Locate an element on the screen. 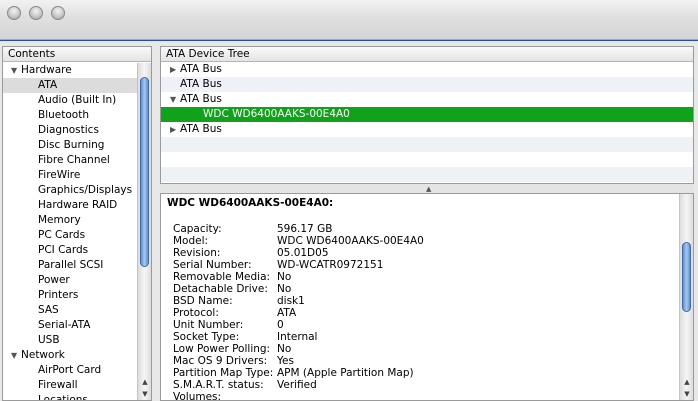 Image resolution: width=698 pixels, height=401 pixels. sidebar-item-label: PC Cards is located at coordinates (62, 235).